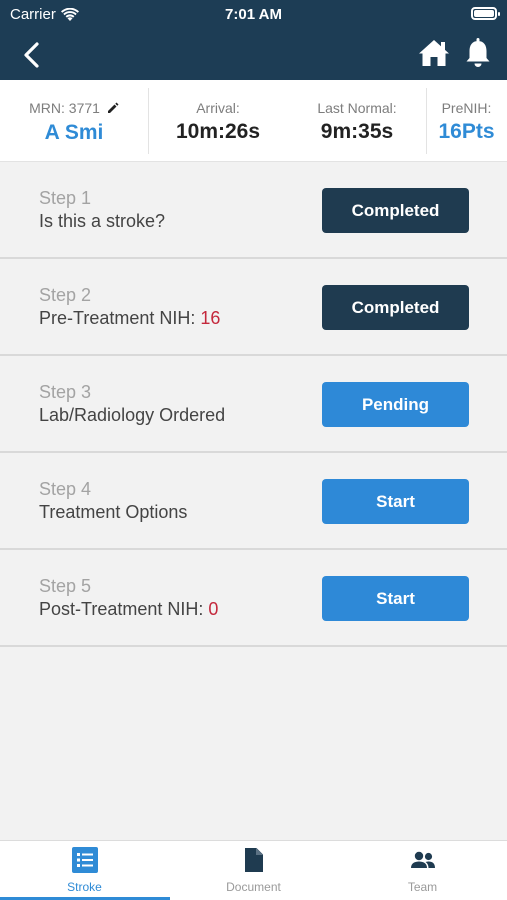 Image resolution: width=507 pixels, height=900 pixels. Describe the element at coordinates (395, 598) in the screenshot. I see `step-5-start-button: Start` at that location.